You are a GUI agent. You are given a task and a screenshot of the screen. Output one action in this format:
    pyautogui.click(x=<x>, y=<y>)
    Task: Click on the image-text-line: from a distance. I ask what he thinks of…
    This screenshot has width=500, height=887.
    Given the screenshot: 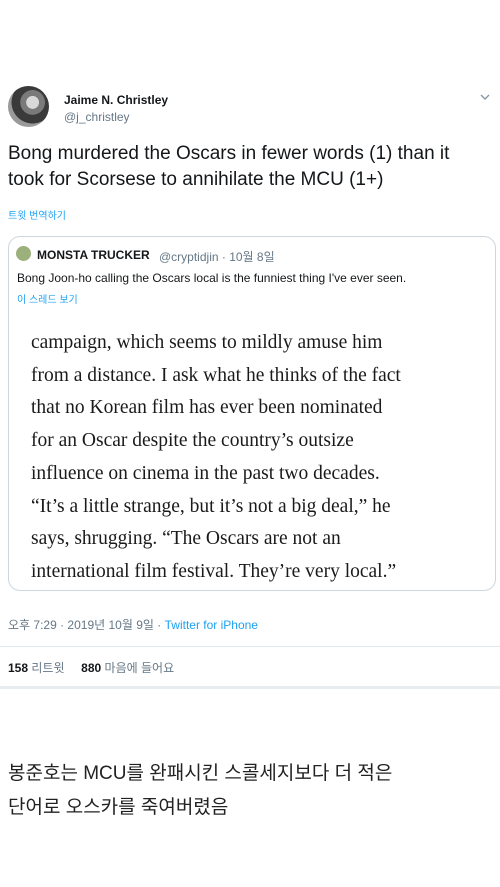 What is the action you would take?
    pyautogui.click(x=216, y=375)
    